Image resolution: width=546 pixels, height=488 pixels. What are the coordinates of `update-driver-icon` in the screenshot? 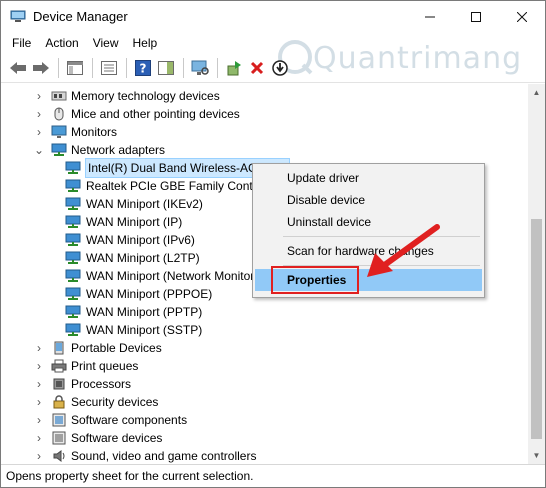 It's located at (234, 68).